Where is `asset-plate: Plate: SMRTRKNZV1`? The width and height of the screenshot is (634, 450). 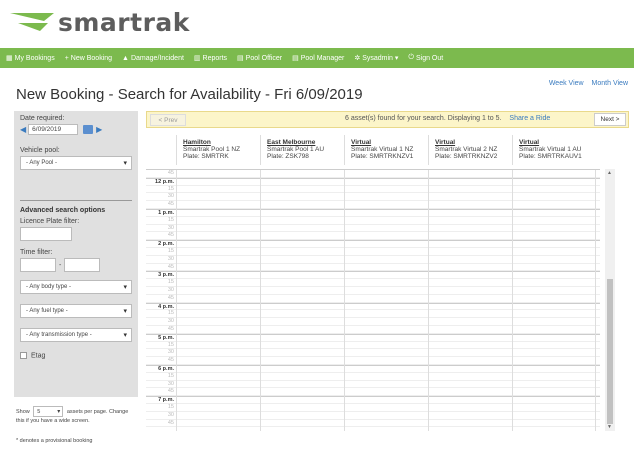 asset-plate: Plate: SMRTRKNZV1 is located at coordinates (382, 156).